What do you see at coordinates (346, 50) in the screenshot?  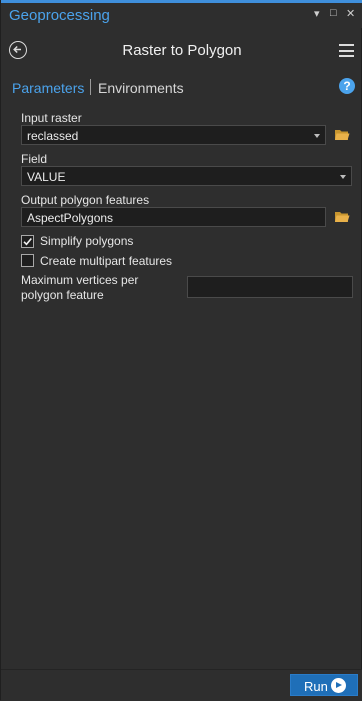 I see `menu-icon` at bounding box center [346, 50].